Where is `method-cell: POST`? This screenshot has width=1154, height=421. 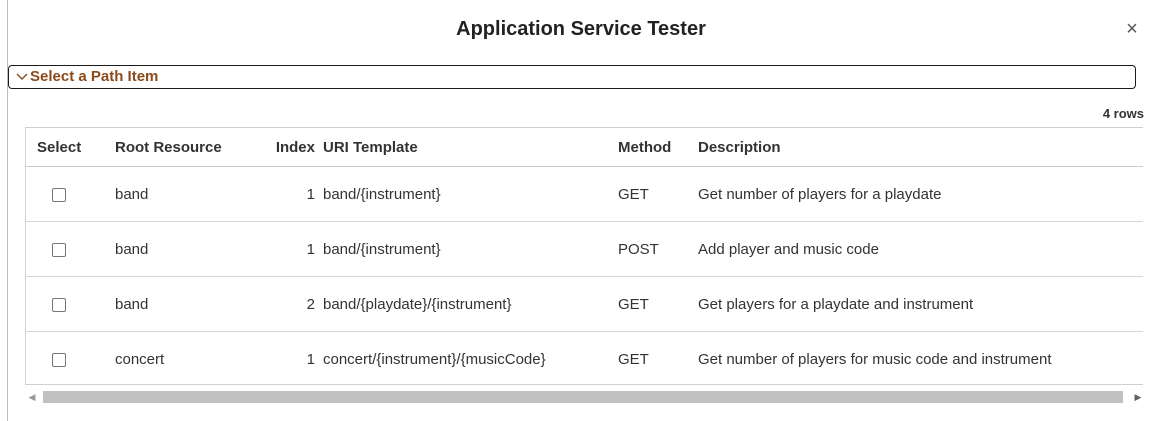
method-cell: POST is located at coordinates (658, 249).